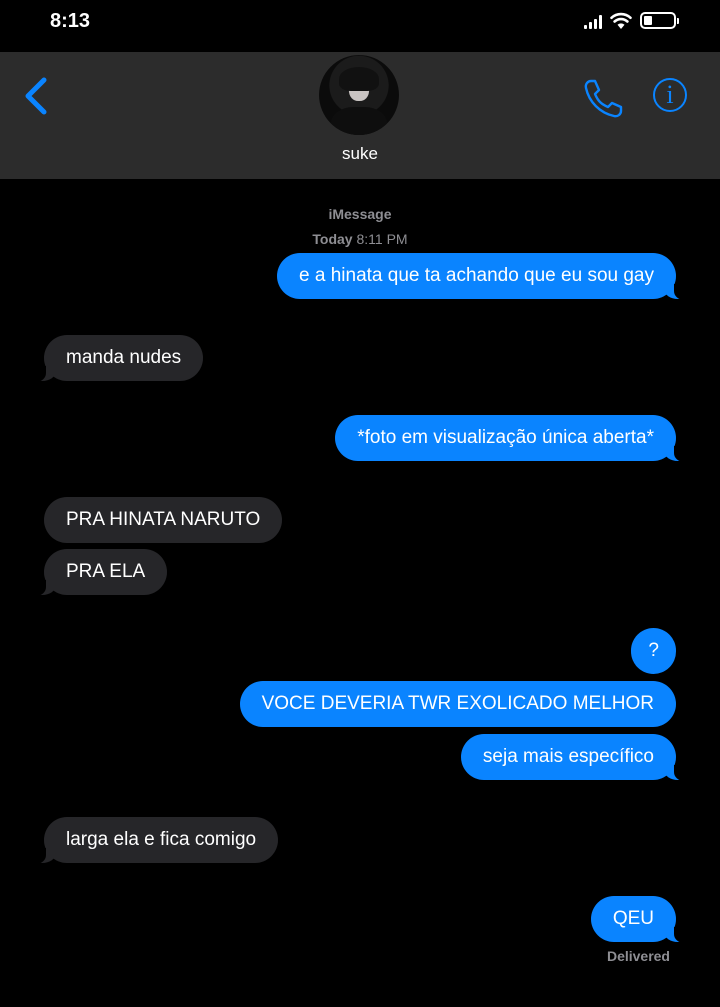  Describe the element at coordinates (382, 239) in the screenshot. I see `timestamp-time: 8:11 PM` at that location.